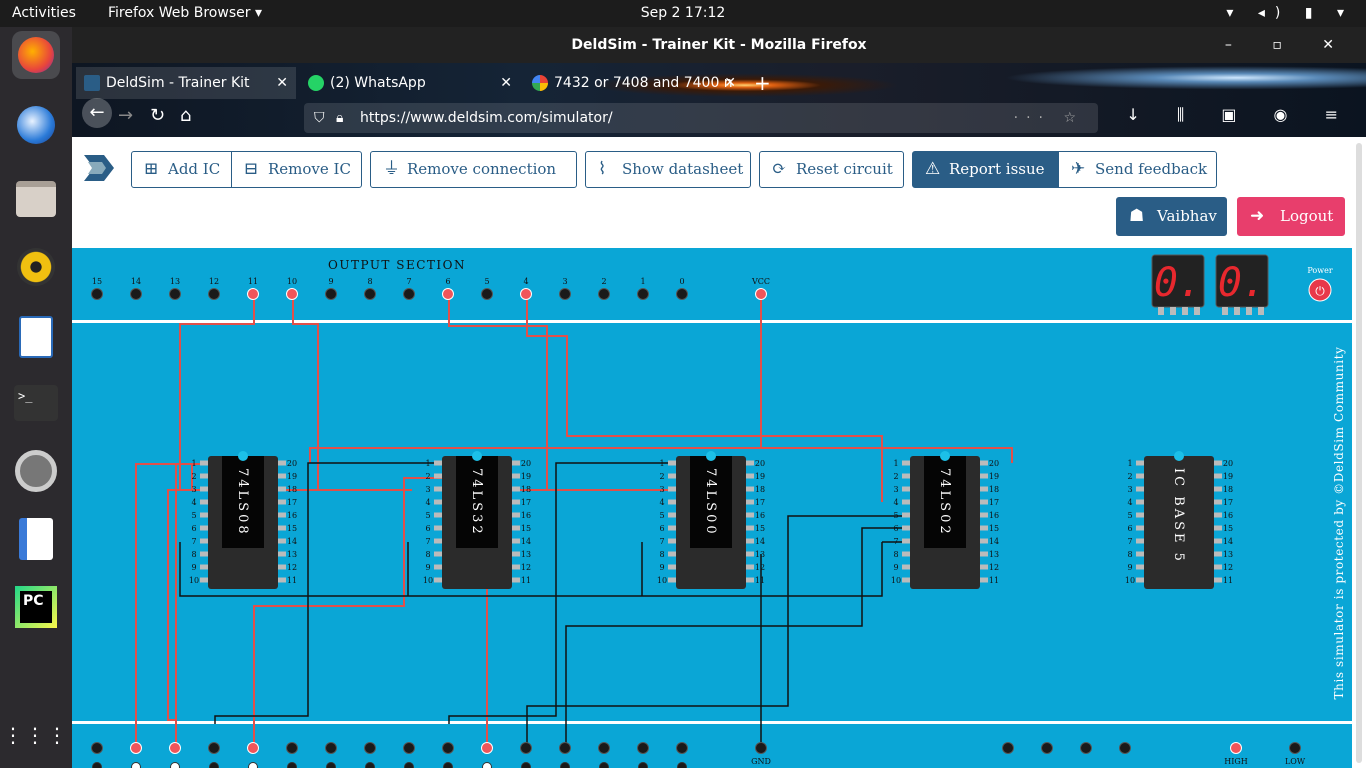 The height and width of the screenshot is (768, 1366). I want to click on low-terminal, so click(1295, 748).